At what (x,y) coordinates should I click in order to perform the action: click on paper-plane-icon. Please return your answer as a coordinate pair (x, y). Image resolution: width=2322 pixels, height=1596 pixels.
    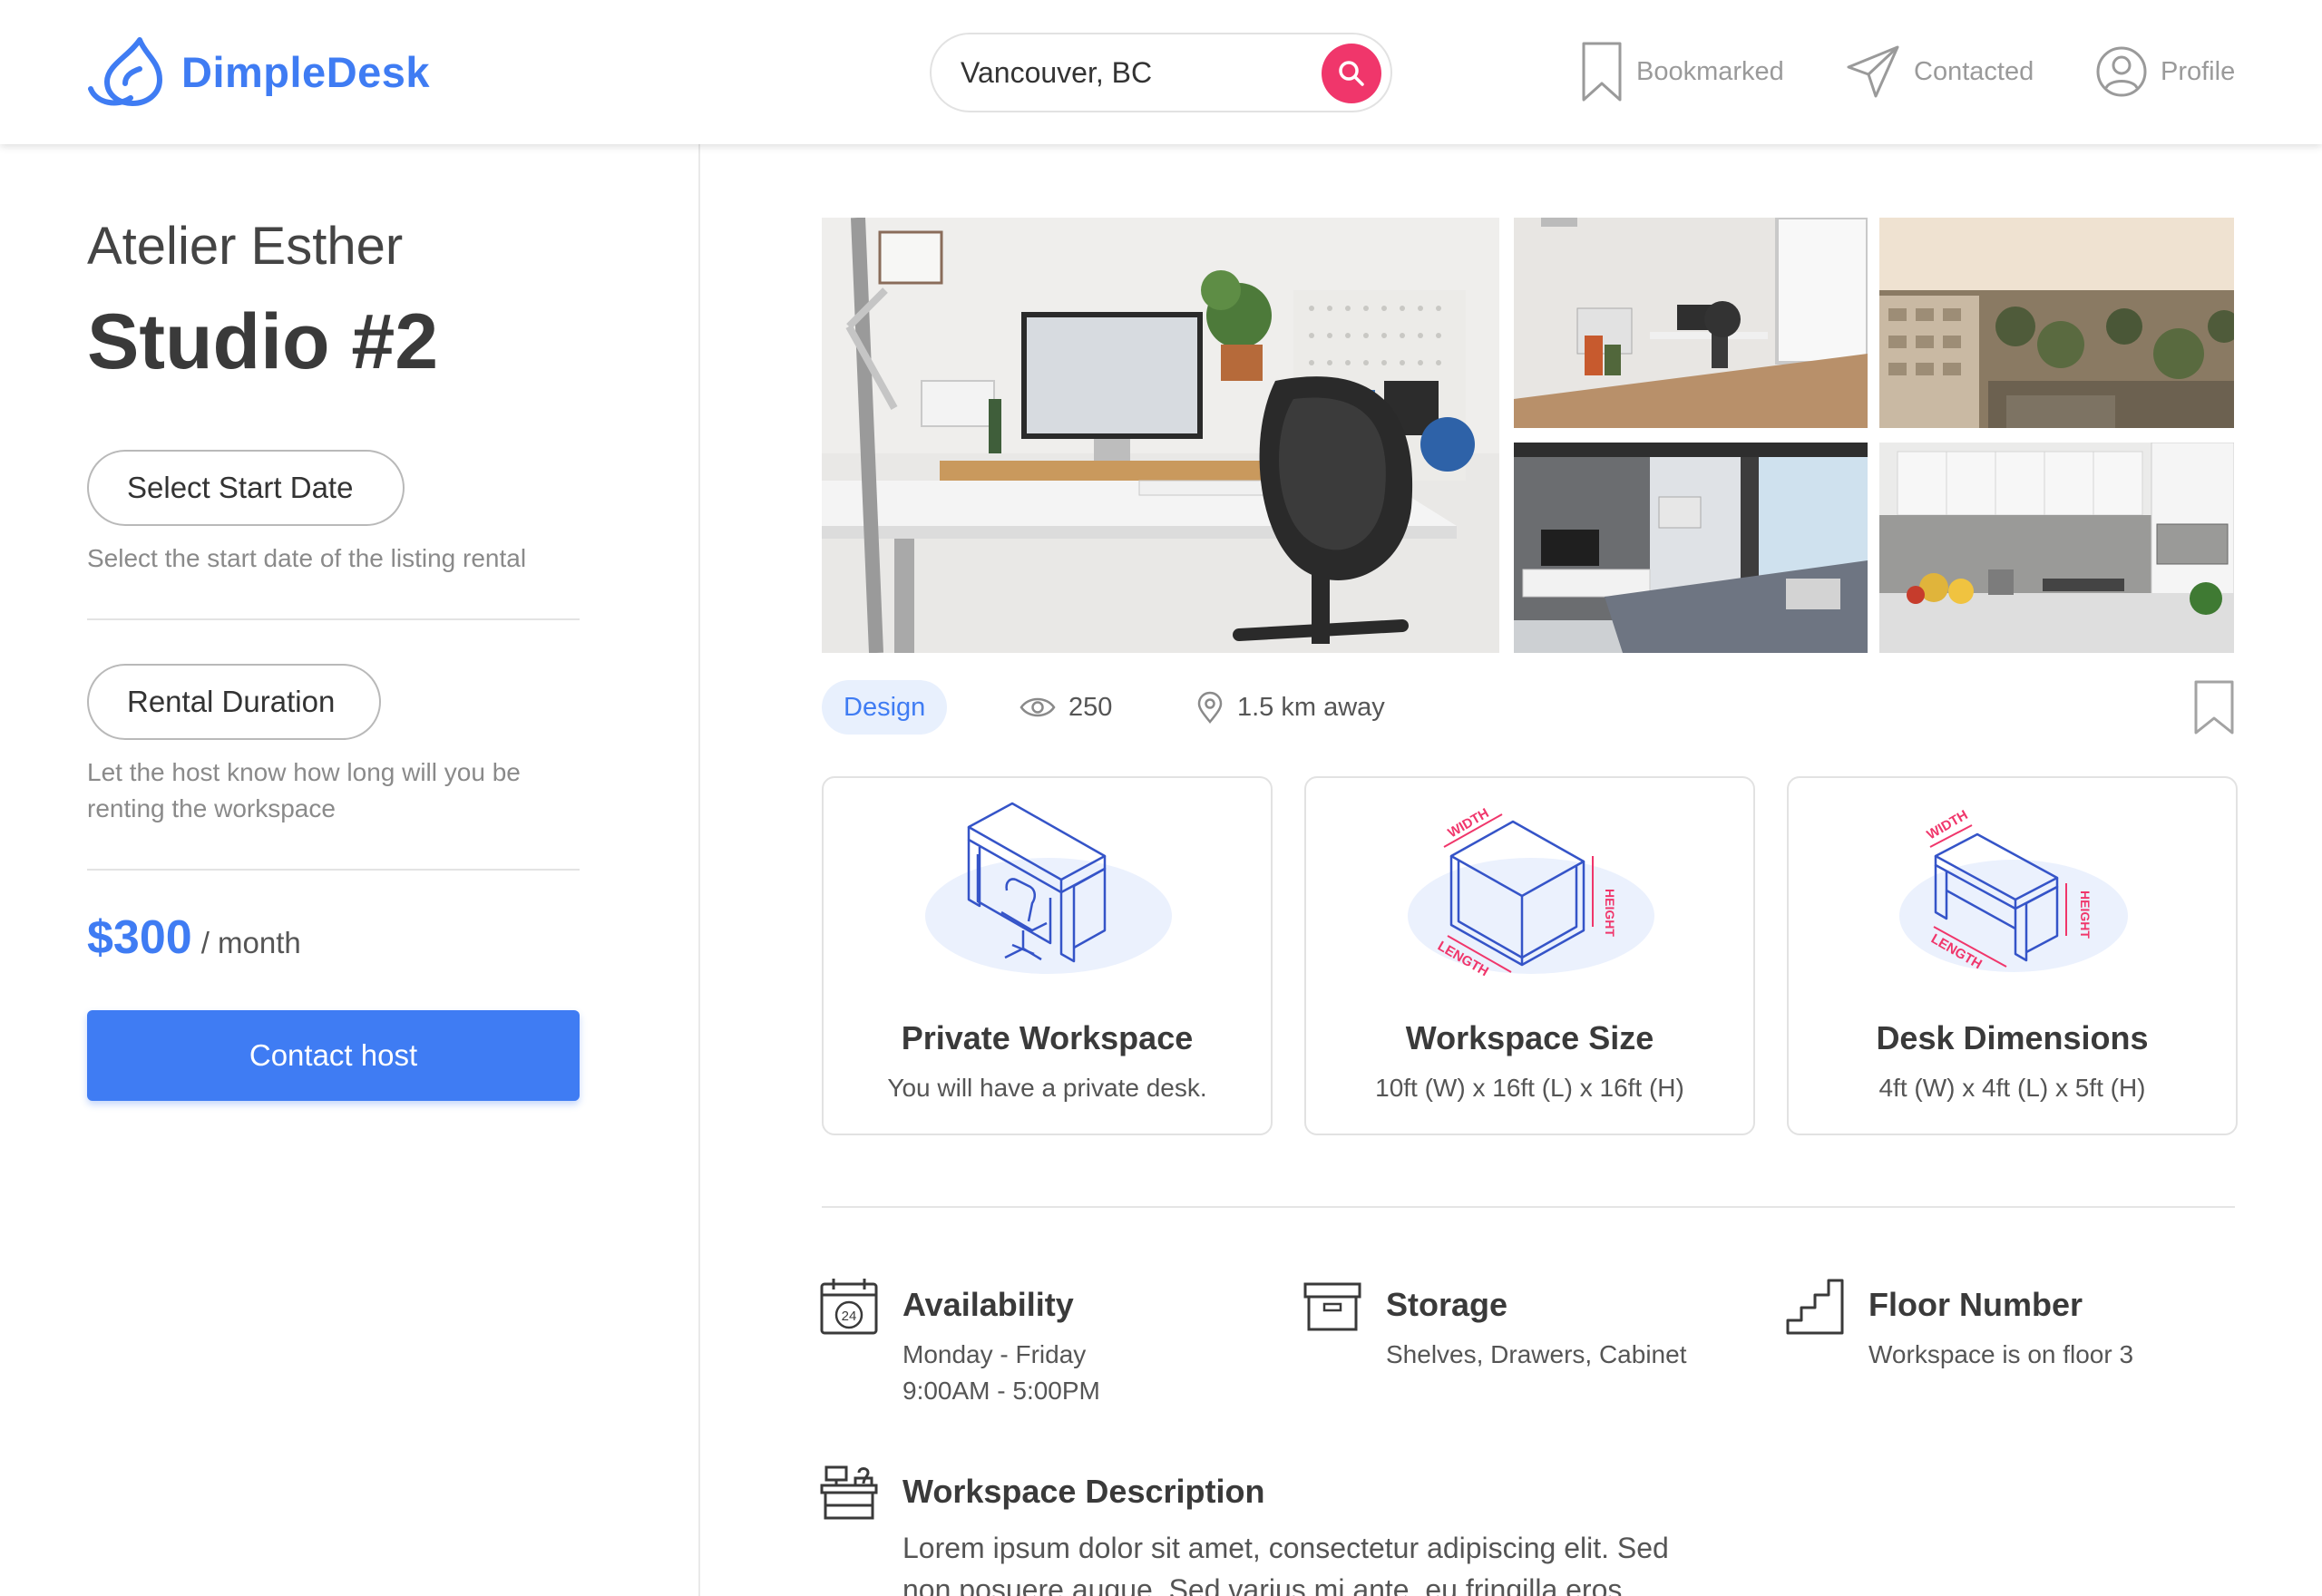
    Looking at the image, I should click on (1873, 71).